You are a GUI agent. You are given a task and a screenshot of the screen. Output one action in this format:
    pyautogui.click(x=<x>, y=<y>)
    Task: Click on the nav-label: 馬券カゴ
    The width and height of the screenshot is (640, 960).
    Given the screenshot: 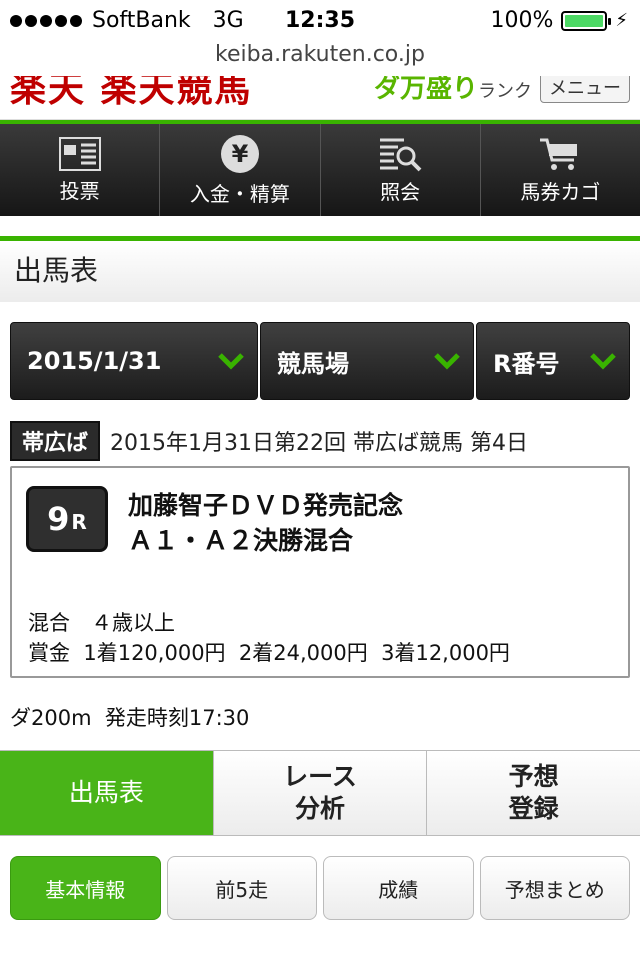 What is the action you would take?
    pyautogui.click(x=560, y=191)
    